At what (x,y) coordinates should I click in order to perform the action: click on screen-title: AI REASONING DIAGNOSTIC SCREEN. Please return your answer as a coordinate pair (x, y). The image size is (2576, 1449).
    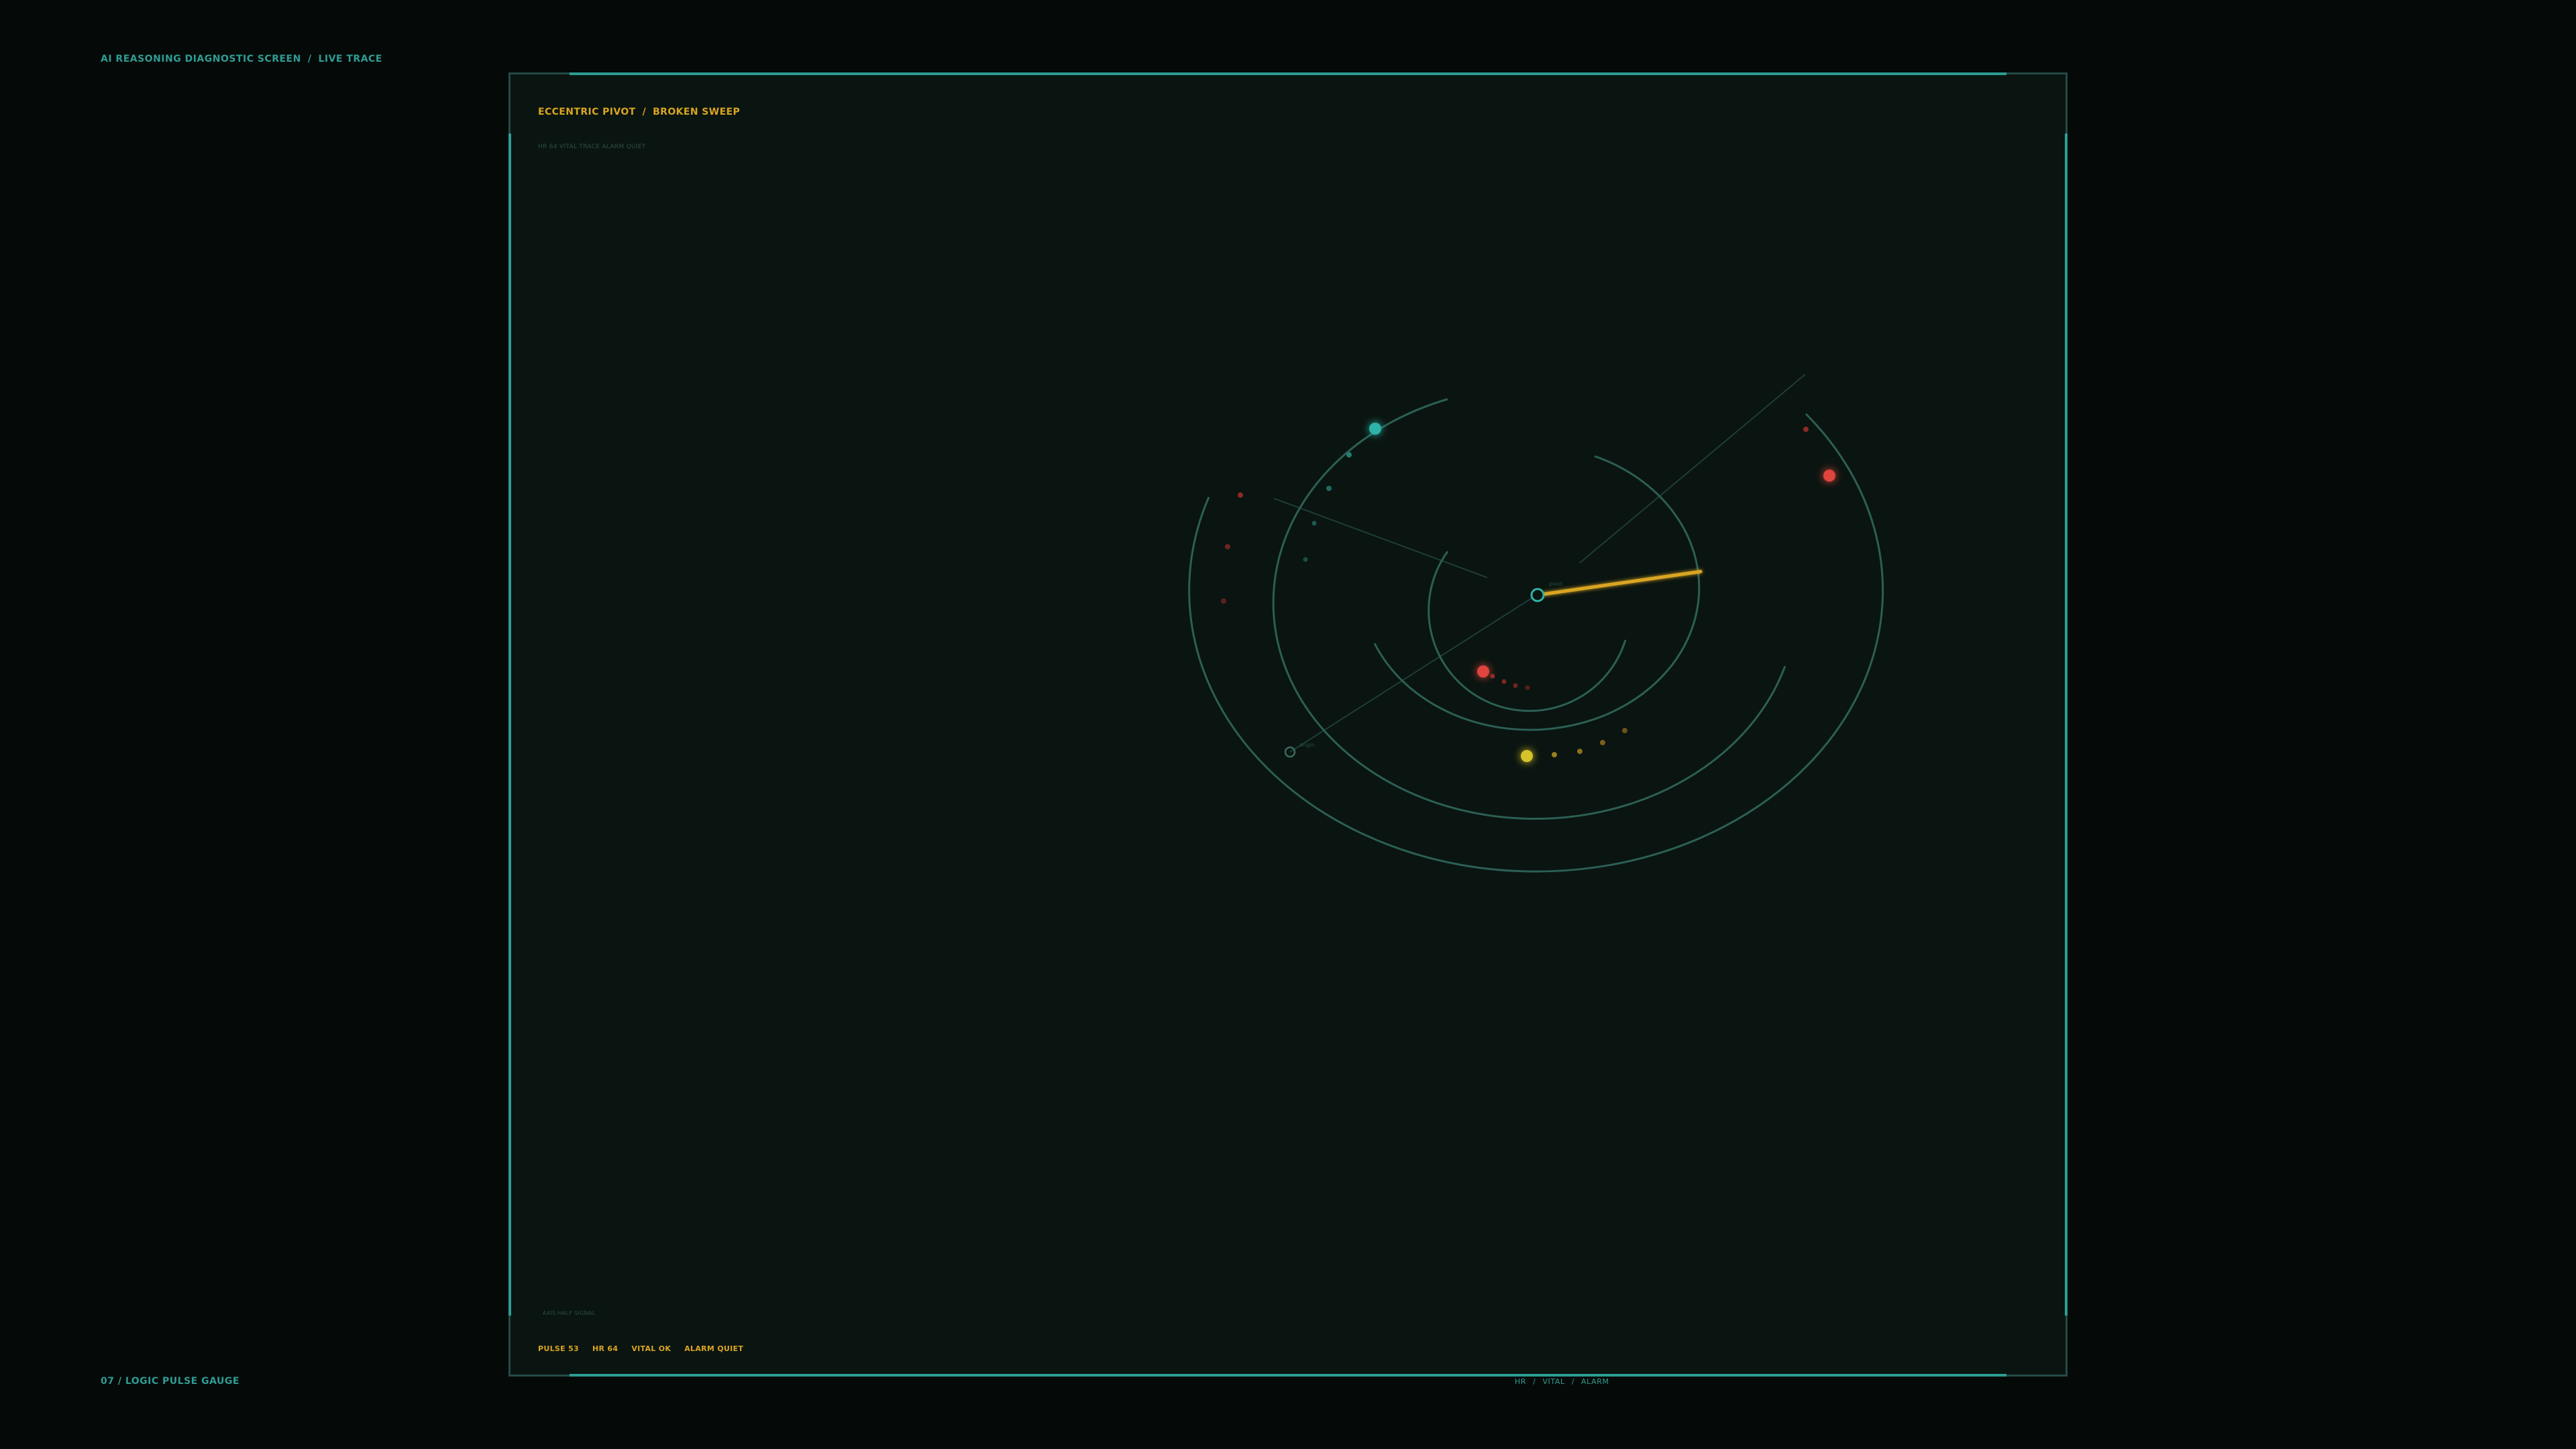
    Looking at the image, I should click on (201, 59).